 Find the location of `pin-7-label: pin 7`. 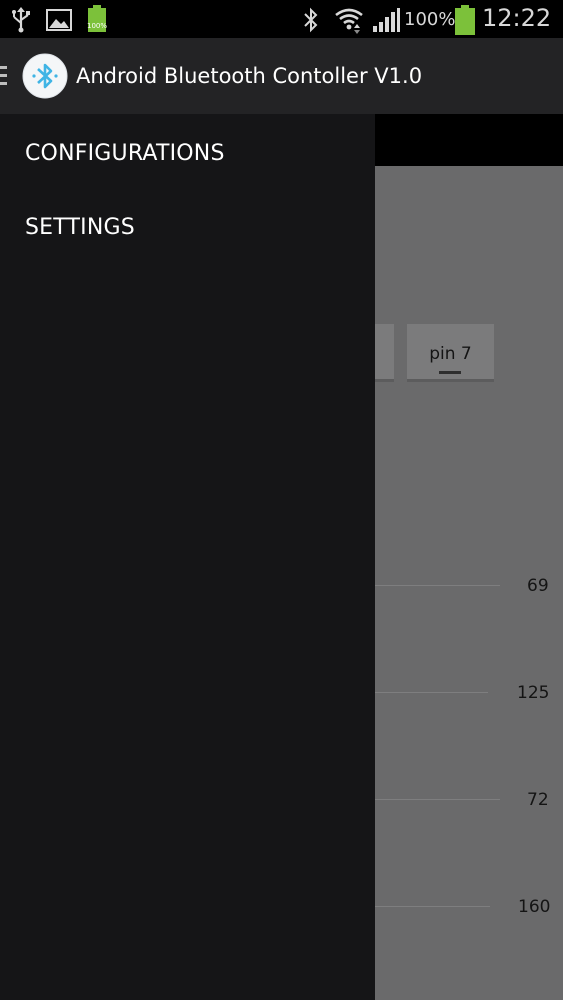

pin-7-label: pin 7 is located at coordinates (450, 354).